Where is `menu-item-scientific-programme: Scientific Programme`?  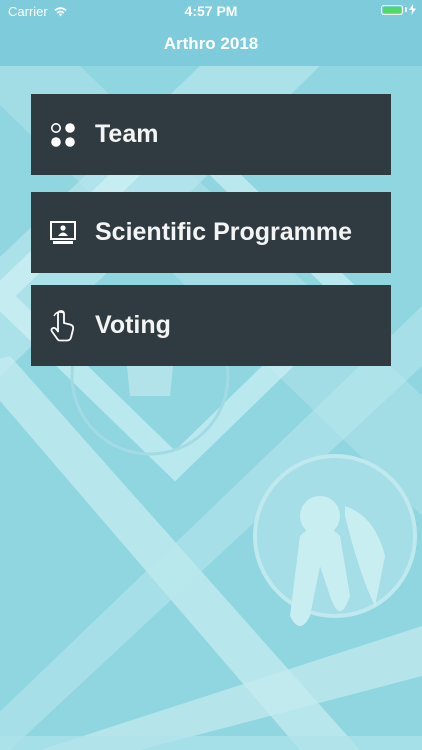
menu-item-scientific-programme: Scientific Programme is located at coordinates (211, 232).